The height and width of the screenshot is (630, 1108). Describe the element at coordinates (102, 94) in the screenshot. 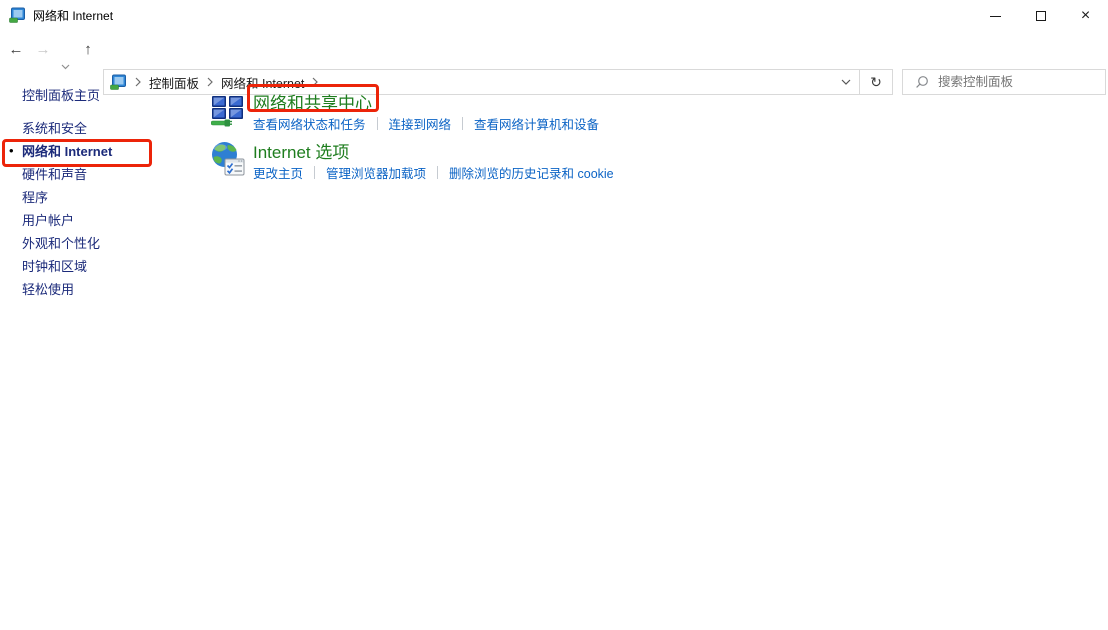

I see `sidebar-item-control-panel-home: 控制面板主页` at that location.